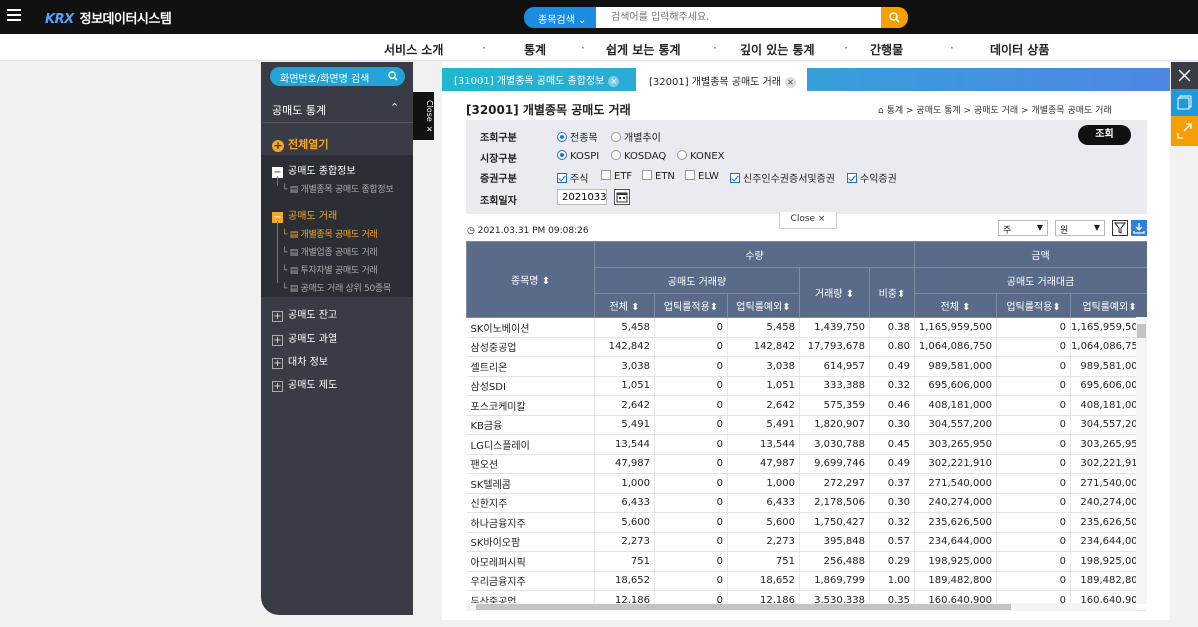  I want to click on col-header-vol-all: 전체 ⬍, so click(624, 305).